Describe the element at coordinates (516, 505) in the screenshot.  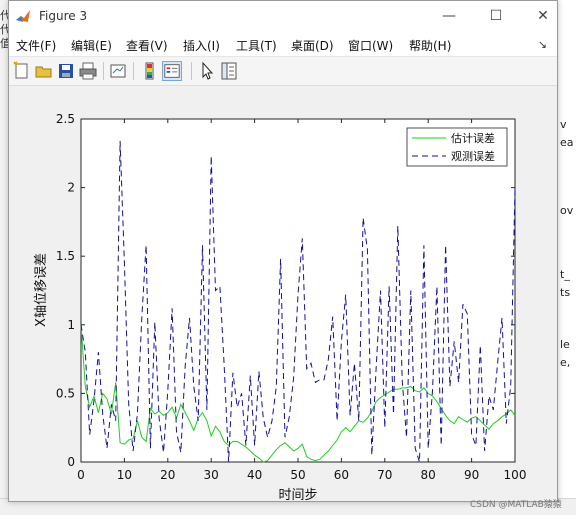
I see `watermark-text: CSDN @MATLAB猿猿` at that location.